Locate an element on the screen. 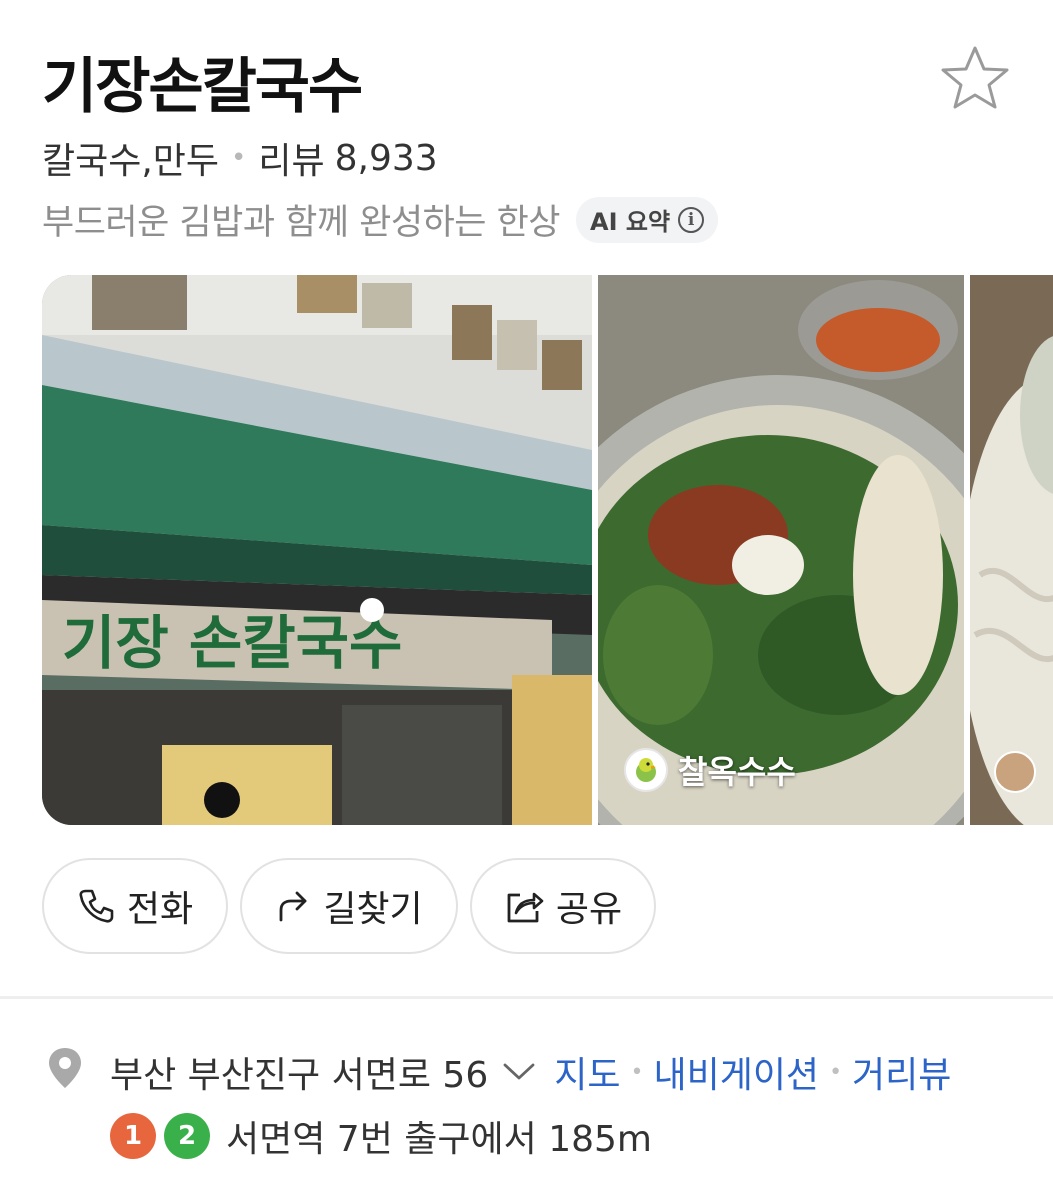  photo-noodles is located at coordinates (1011, 550).